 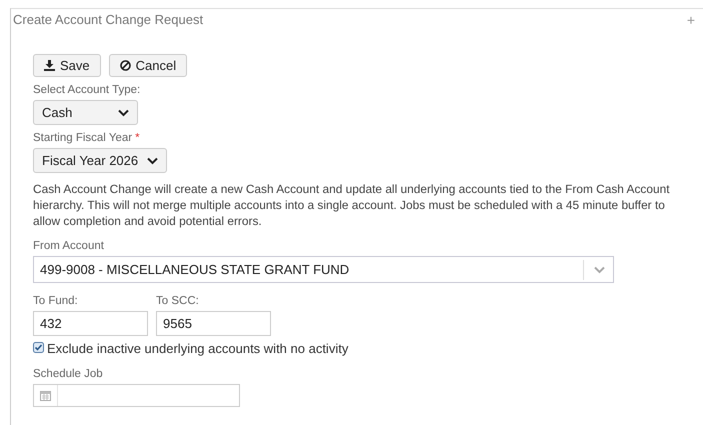 I want to click on calendar-icon, so click(x=45, y=395).